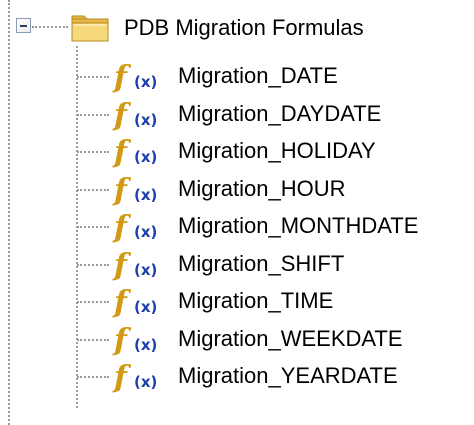  I want to click on formula-item-label: Migration_HOLIDAY, so click(277, 150).